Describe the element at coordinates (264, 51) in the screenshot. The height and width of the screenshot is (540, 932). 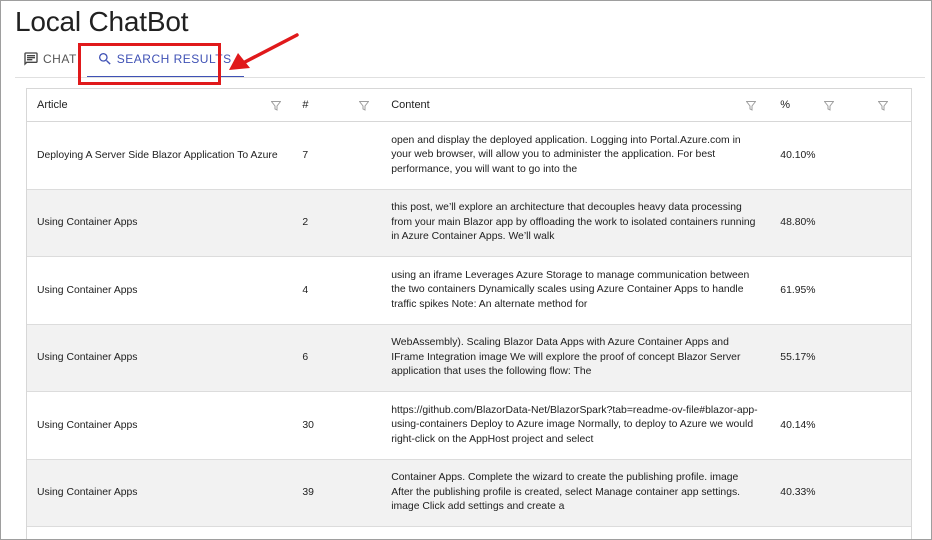
I see `annotation-arrow-icon` at that location.